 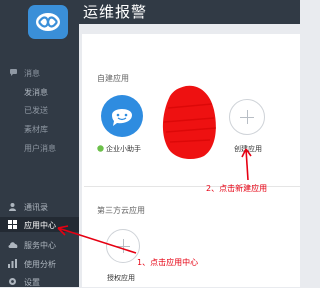 What do you see at coordinates (189, 122) in the screenshot?
I see `redacted-app-icon` at bounding box center [189, 122].